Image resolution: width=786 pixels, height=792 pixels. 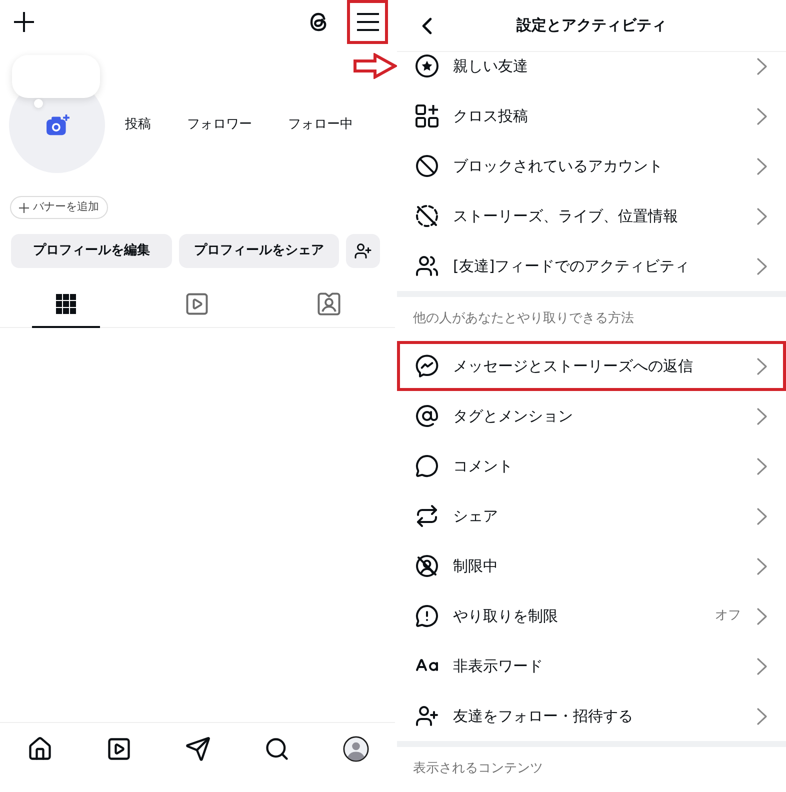 I want to click on settings-row: ブロックされているアカウント, so click(x=591, y=166).